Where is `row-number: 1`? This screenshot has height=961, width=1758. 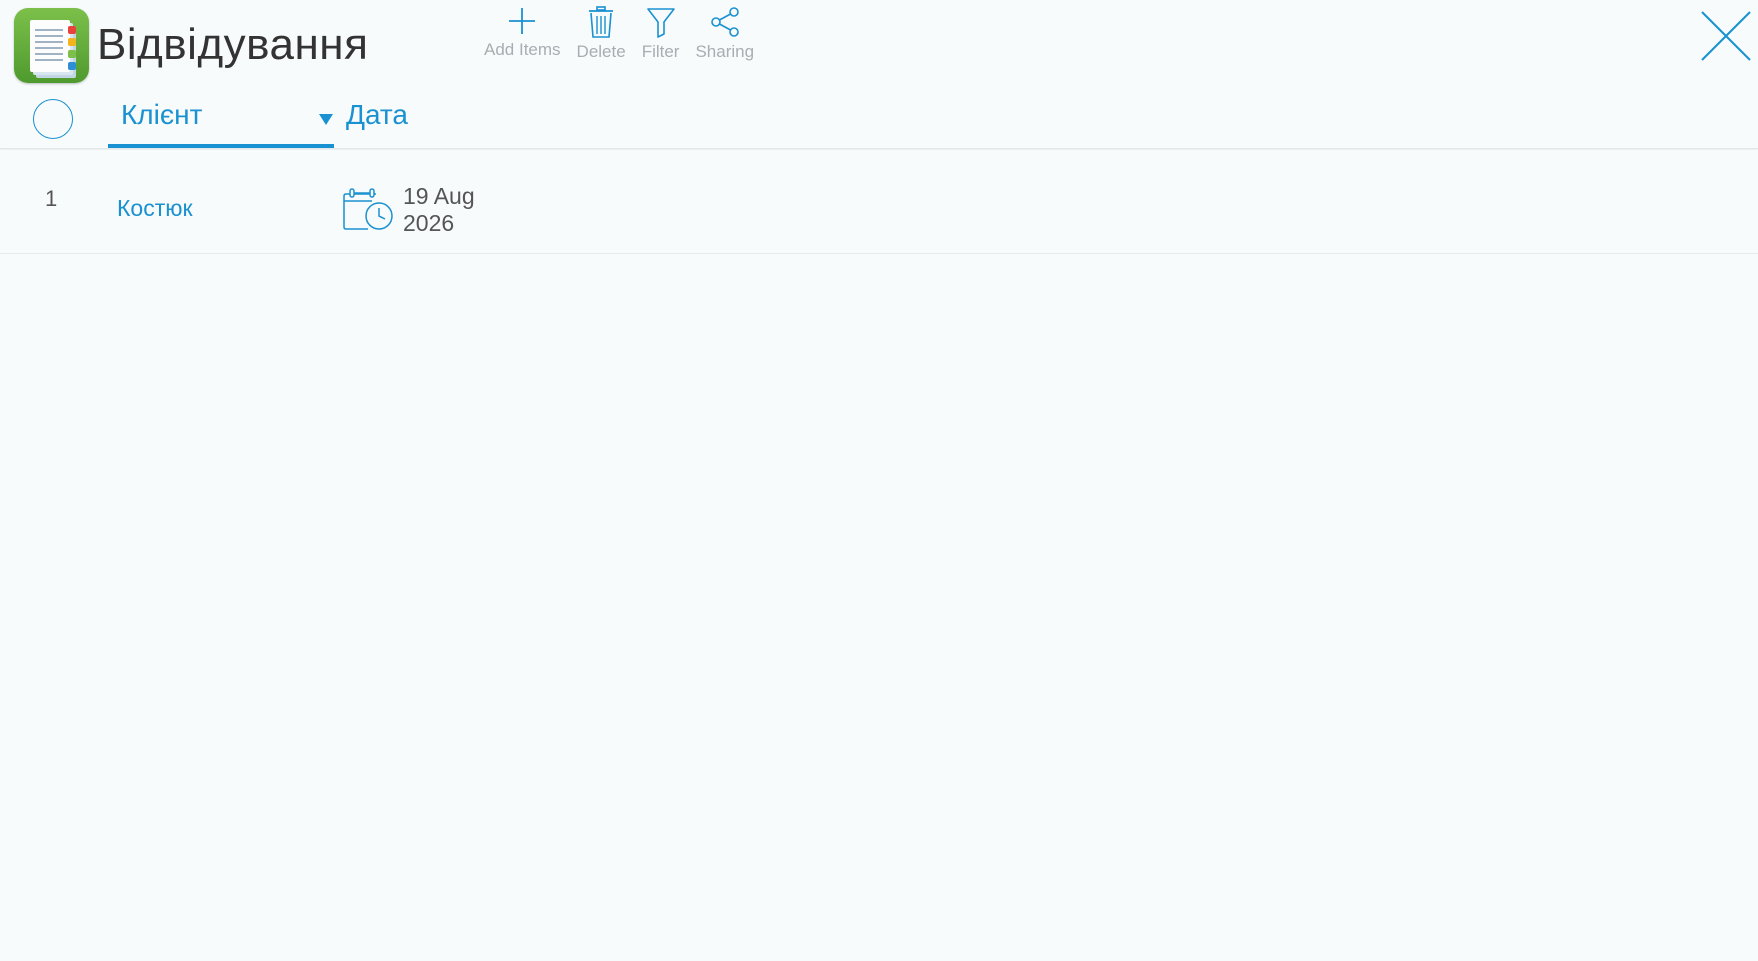
row-number: 1 is located at coordinates (51, 198).